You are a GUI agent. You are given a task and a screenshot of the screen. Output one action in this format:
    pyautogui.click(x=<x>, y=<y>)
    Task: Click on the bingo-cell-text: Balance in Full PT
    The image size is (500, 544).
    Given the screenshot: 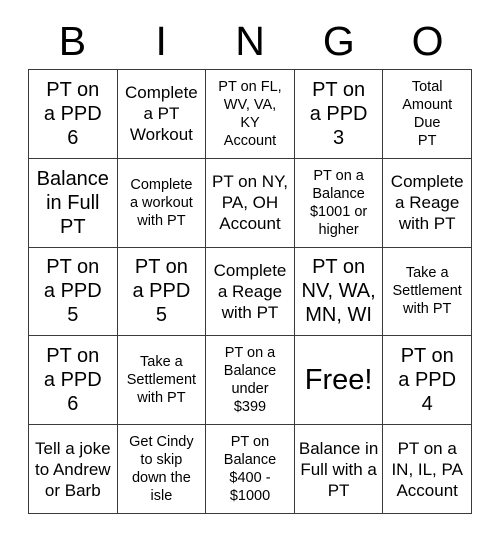 What is the action you would take?
    pyautogui.click(x=72, y=202)
    